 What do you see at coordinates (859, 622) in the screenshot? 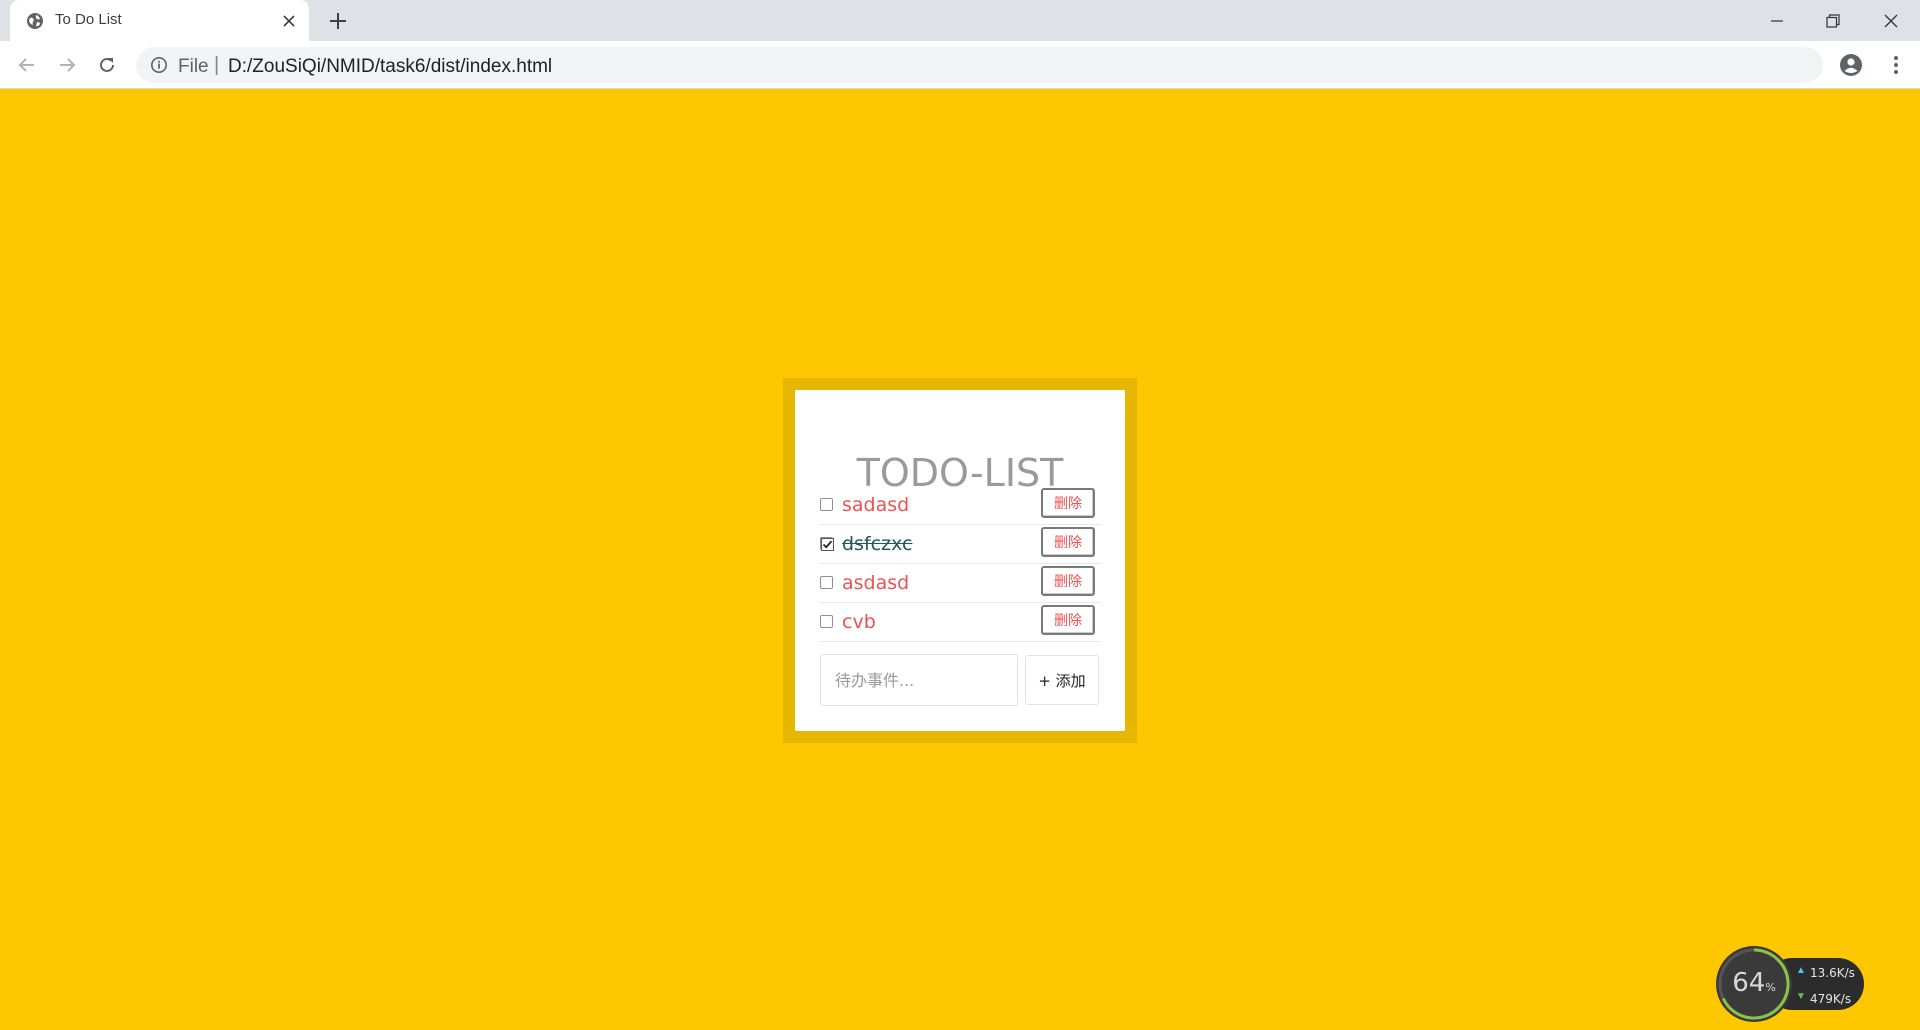
I see `todo-item-text: cvb` at bounding box center [859, 622].